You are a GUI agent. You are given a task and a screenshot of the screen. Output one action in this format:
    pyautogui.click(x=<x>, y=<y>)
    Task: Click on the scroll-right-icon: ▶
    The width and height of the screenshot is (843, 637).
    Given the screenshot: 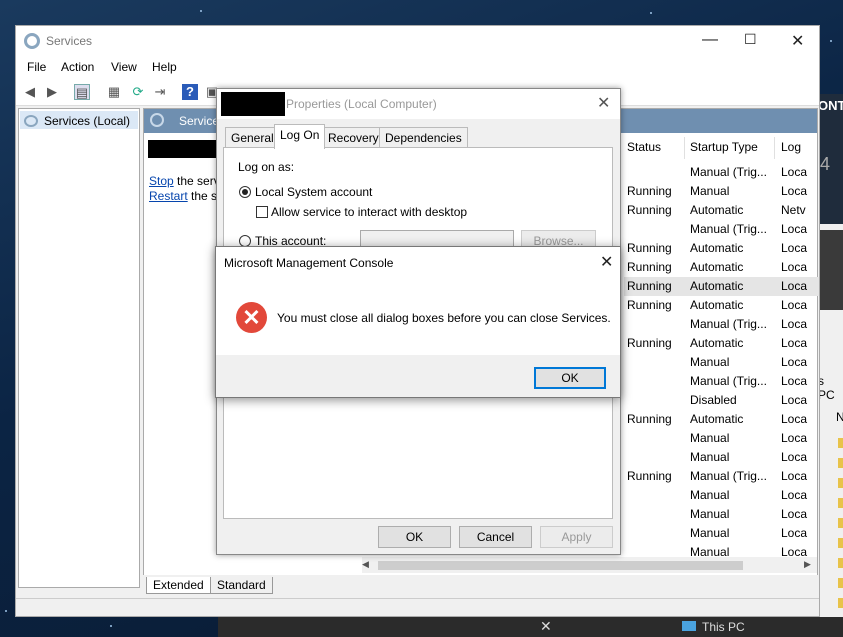 What is the action you would take?
    pyautogui.click(x=807, y=564)
    